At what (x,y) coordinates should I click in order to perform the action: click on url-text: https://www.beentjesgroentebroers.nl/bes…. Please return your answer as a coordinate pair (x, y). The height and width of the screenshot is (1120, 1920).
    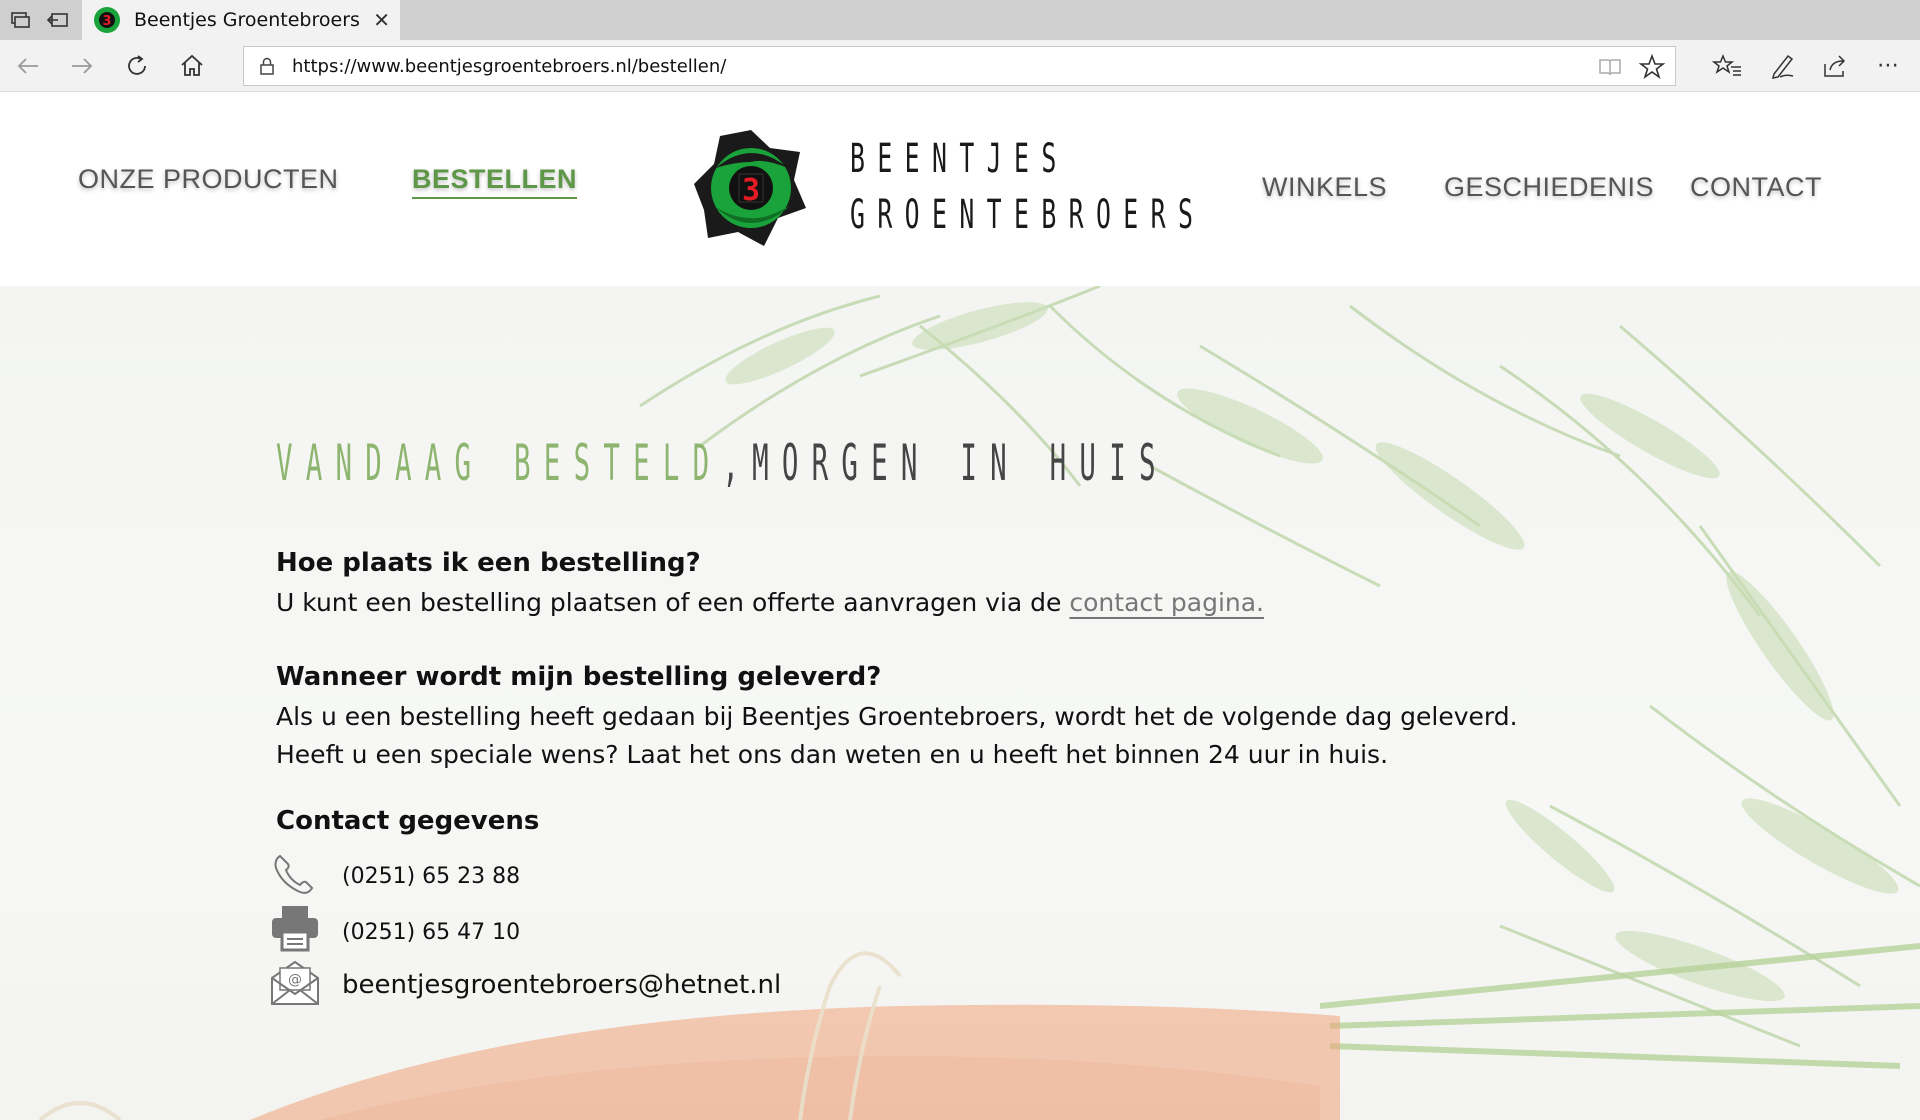
    Looking at the image, I should click on (509, 66).